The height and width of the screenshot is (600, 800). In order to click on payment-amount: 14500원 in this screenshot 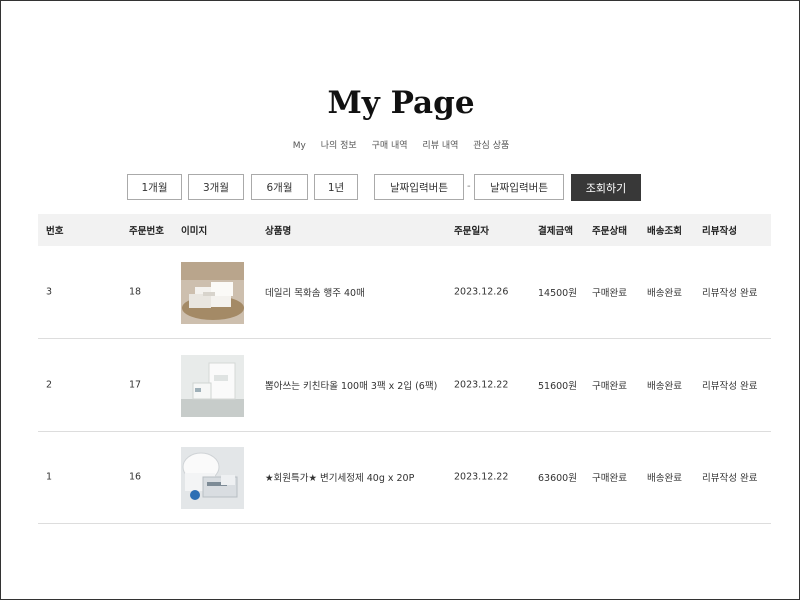, I will do `click(557, 293)`.